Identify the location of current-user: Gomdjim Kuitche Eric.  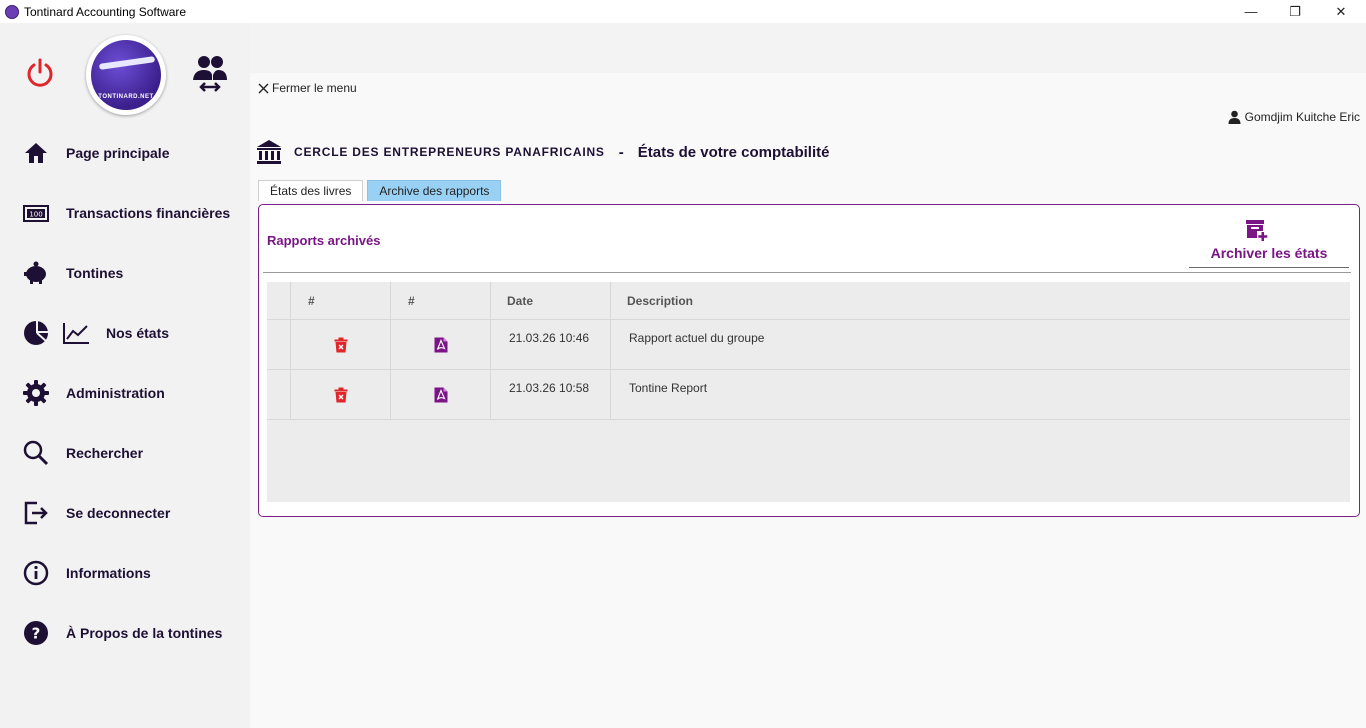
(1294, 117).